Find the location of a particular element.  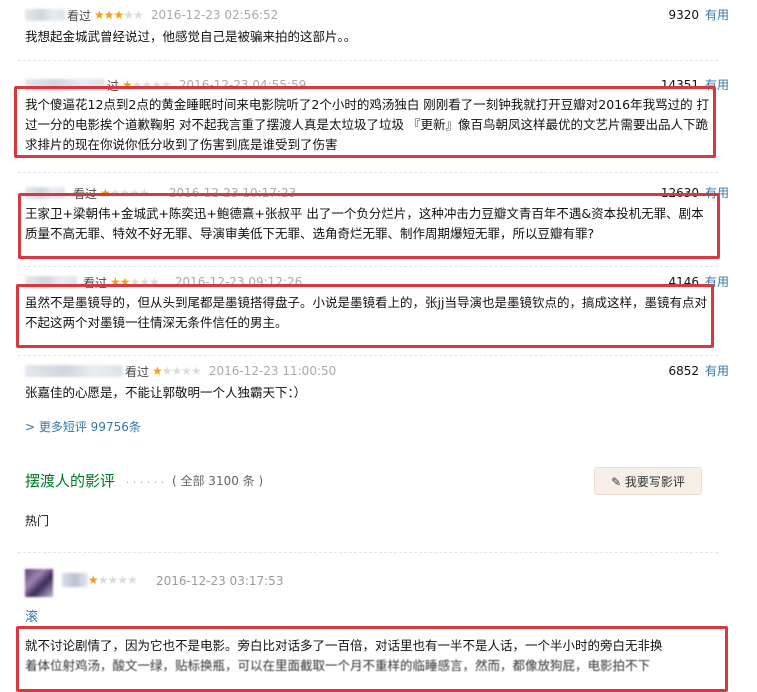

review-time: 2016-12-23 03:17:53 is located at coordinates (220, 581).